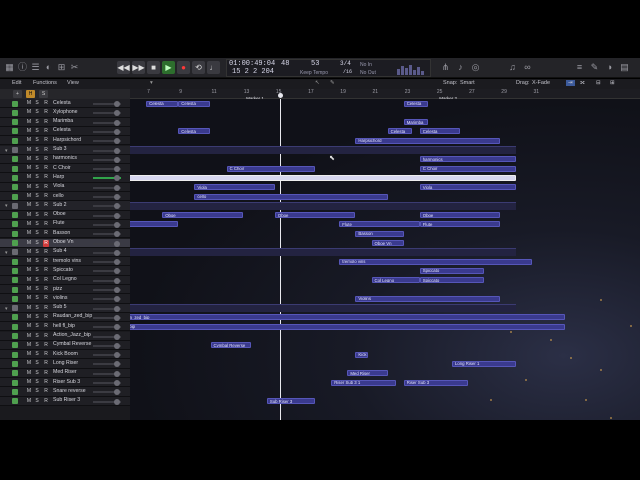  I want to click on track-row: M S R Marimba, so click(65, 122).